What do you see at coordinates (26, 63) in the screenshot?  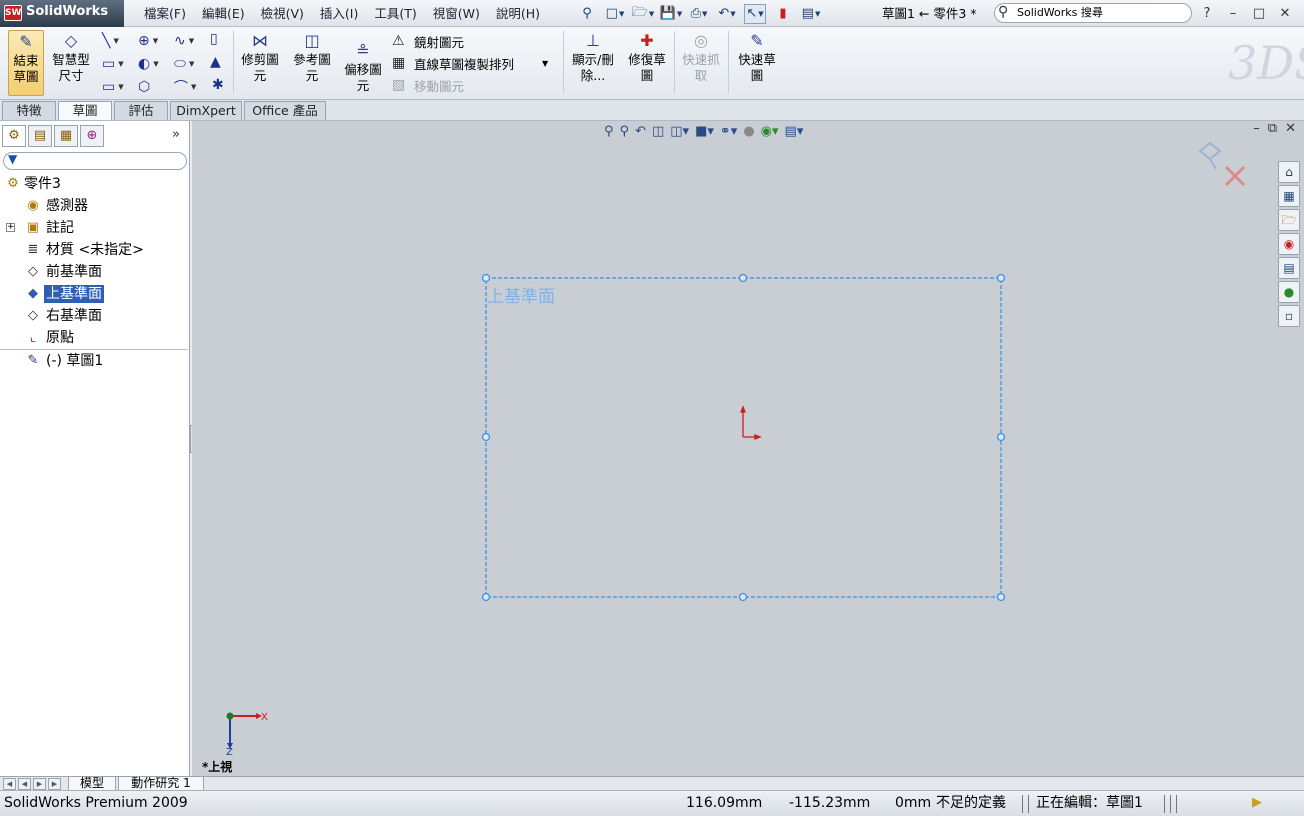 I see `exit-sketch-button: ✎ 結束草圖` at bounding box center [26, 63].